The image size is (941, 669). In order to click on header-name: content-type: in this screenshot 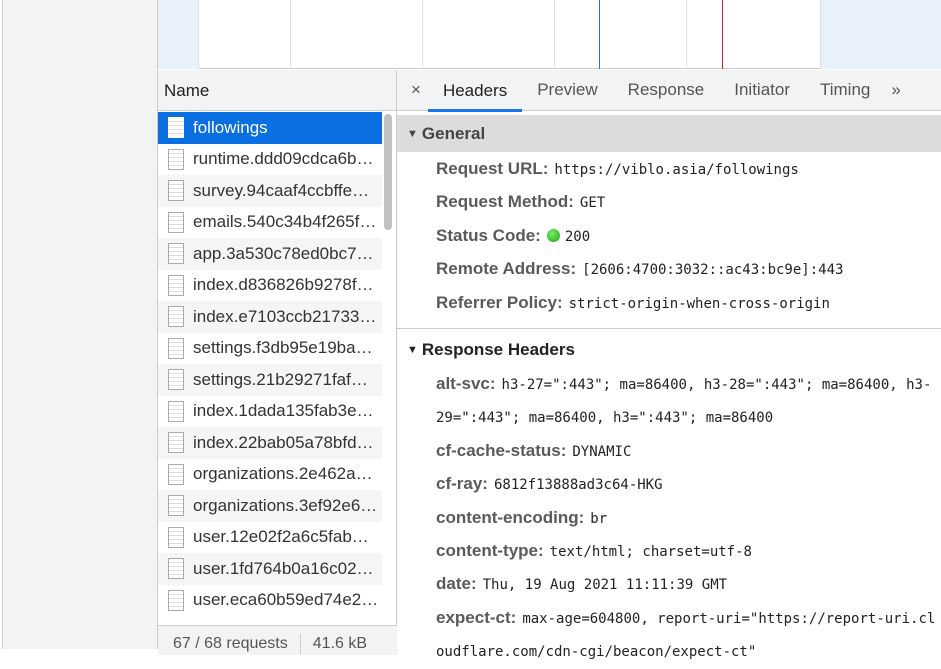, I will do `click(490, 551)`.